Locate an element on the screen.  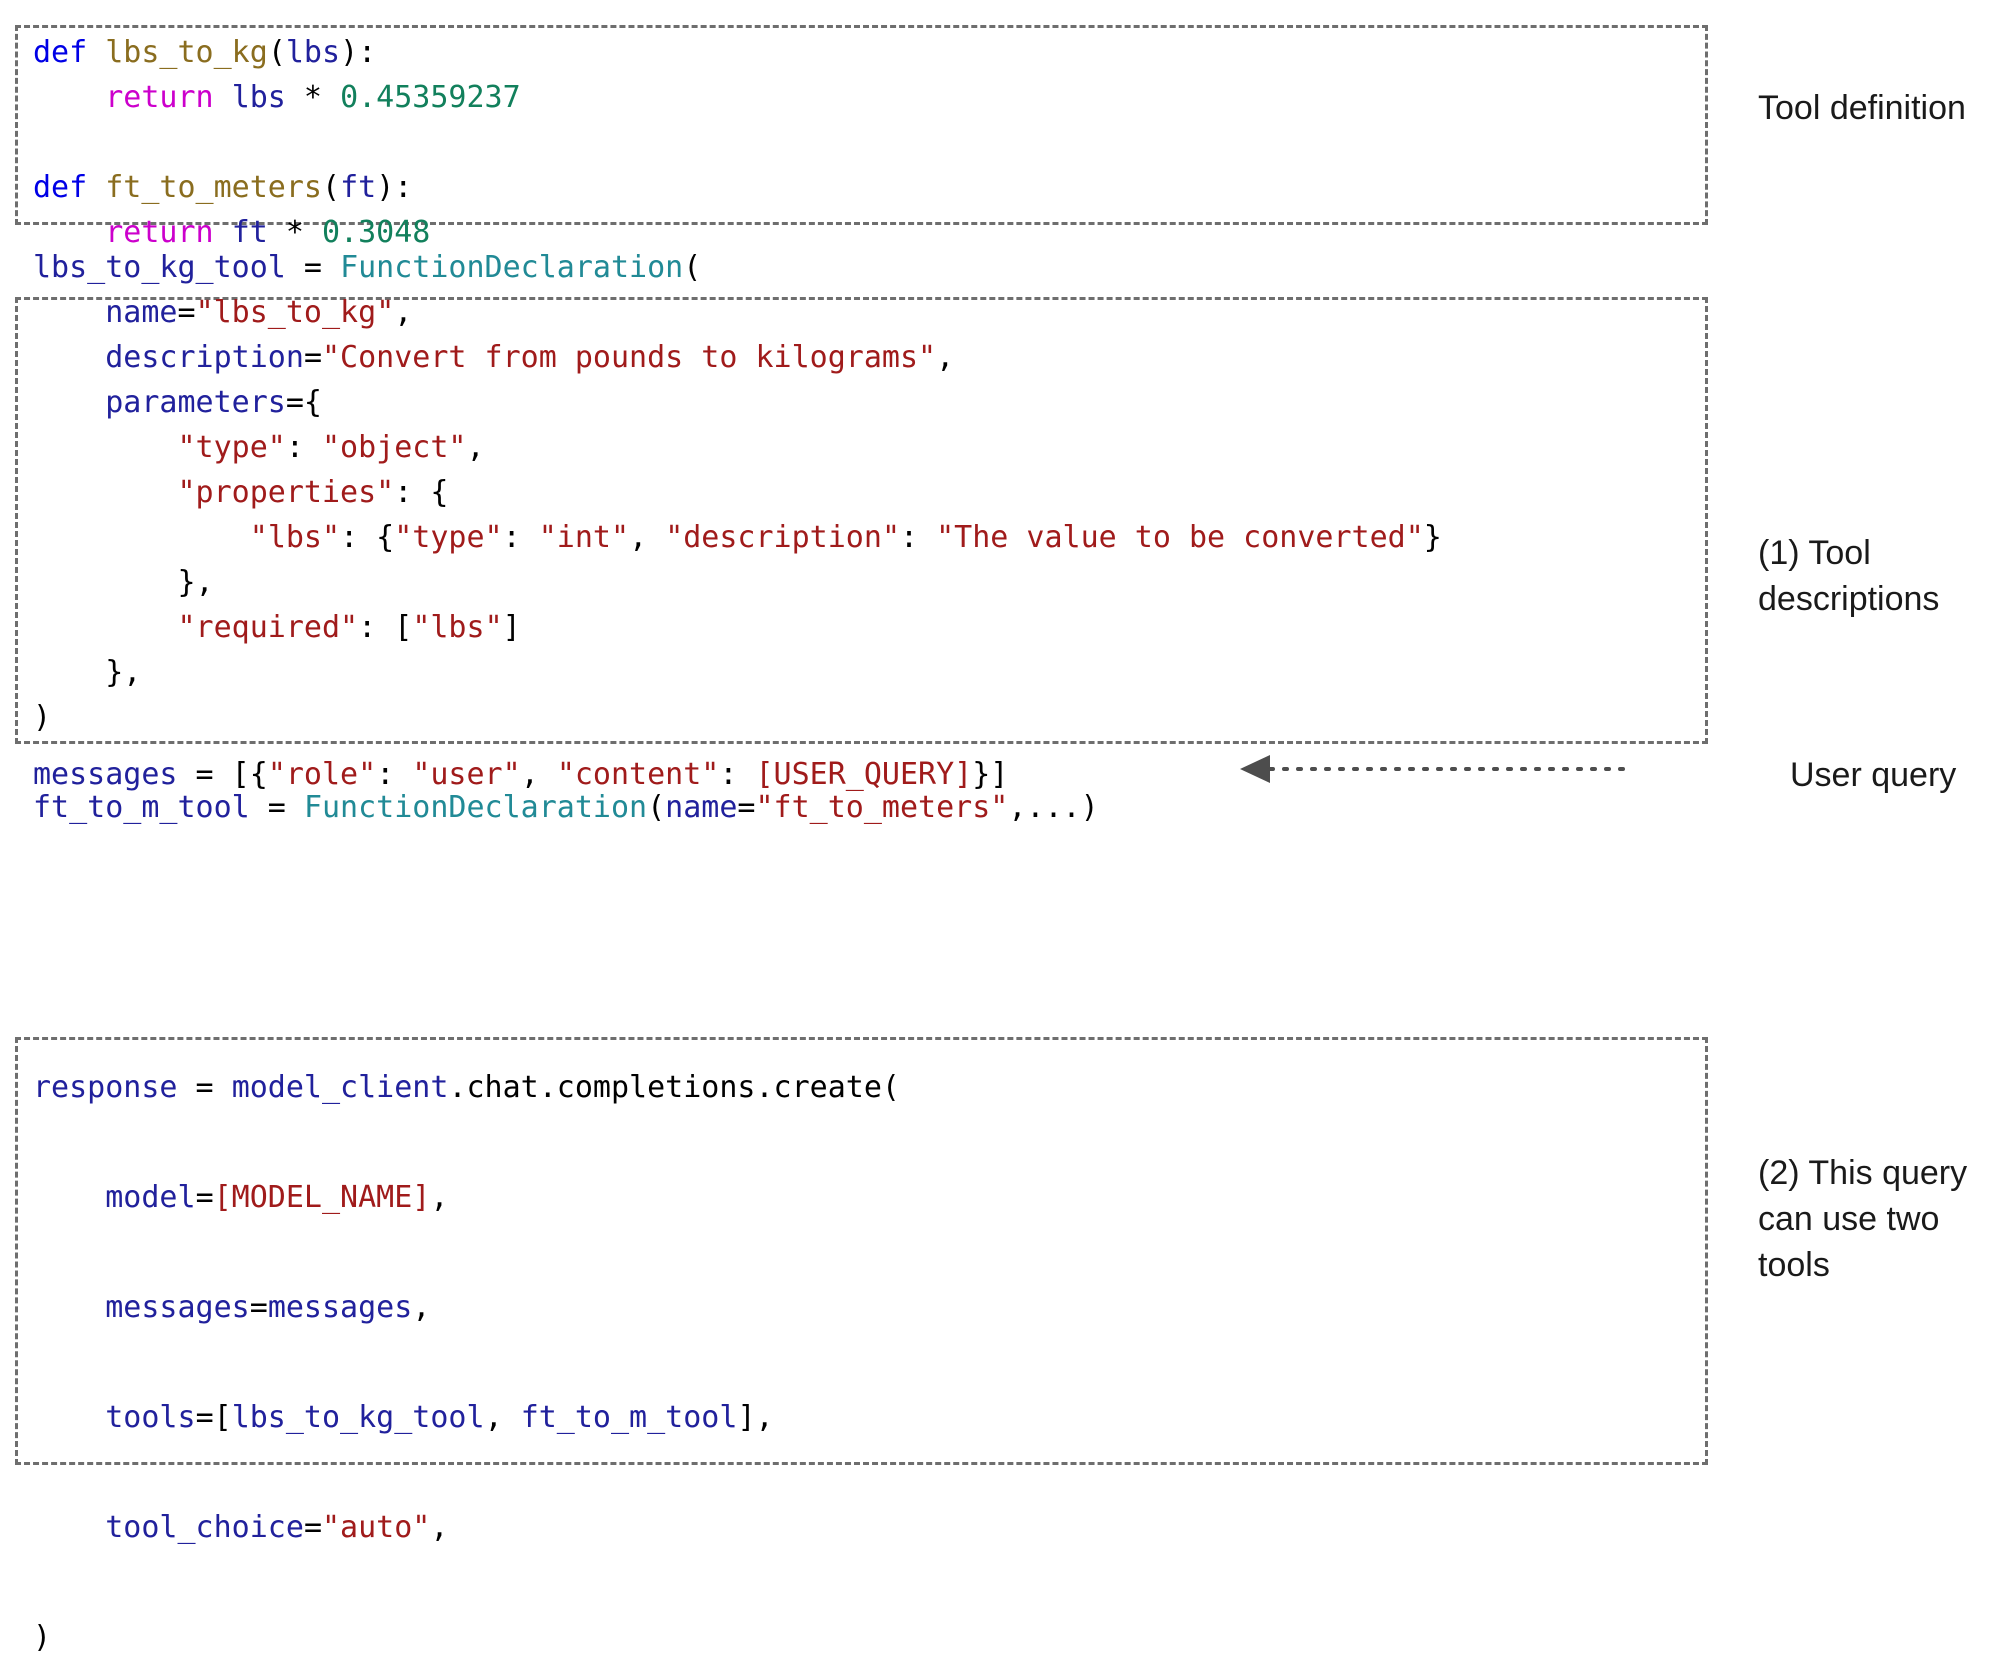
token-convert-description: "Convert from pounds to kilograms" is located at coordinates (629, 357).